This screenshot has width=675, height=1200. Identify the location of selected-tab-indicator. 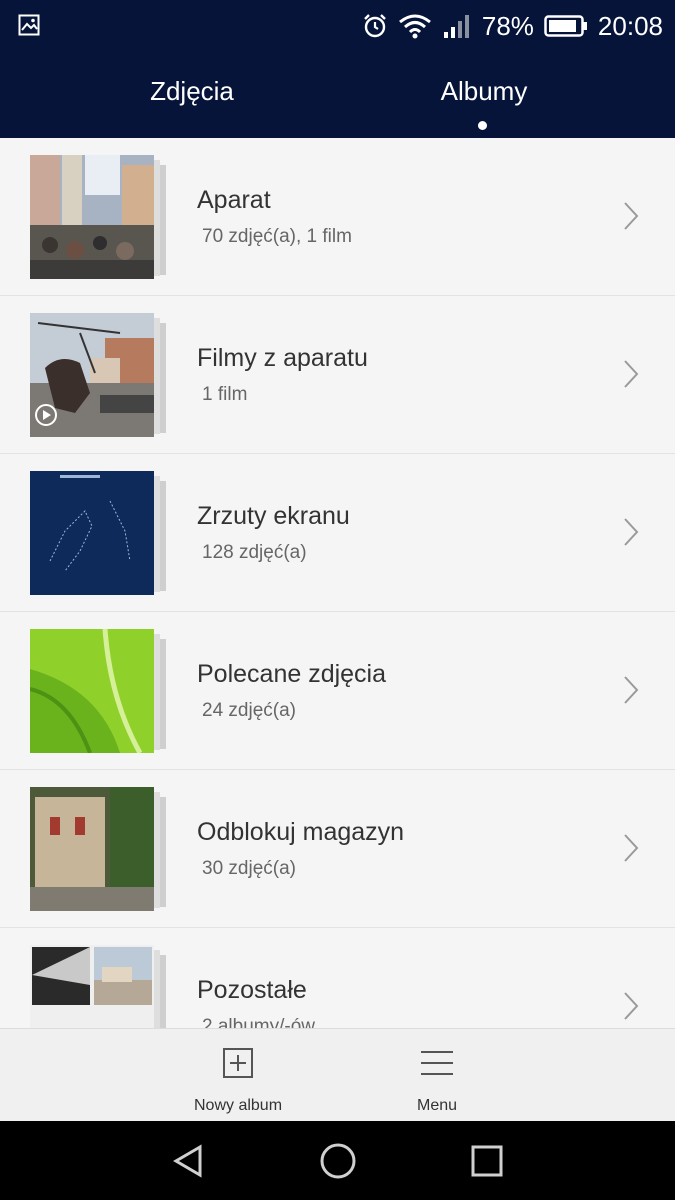
(482, 125).